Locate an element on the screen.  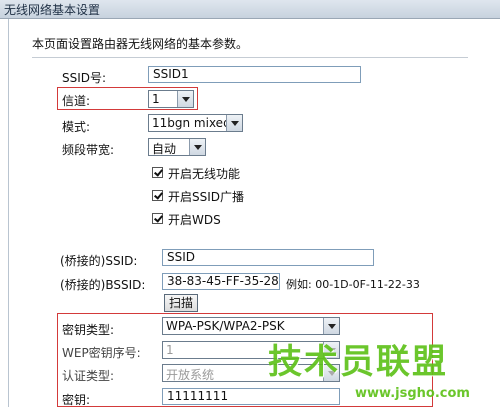
enable-wds-checkbox is located at coordinates (157, 218).